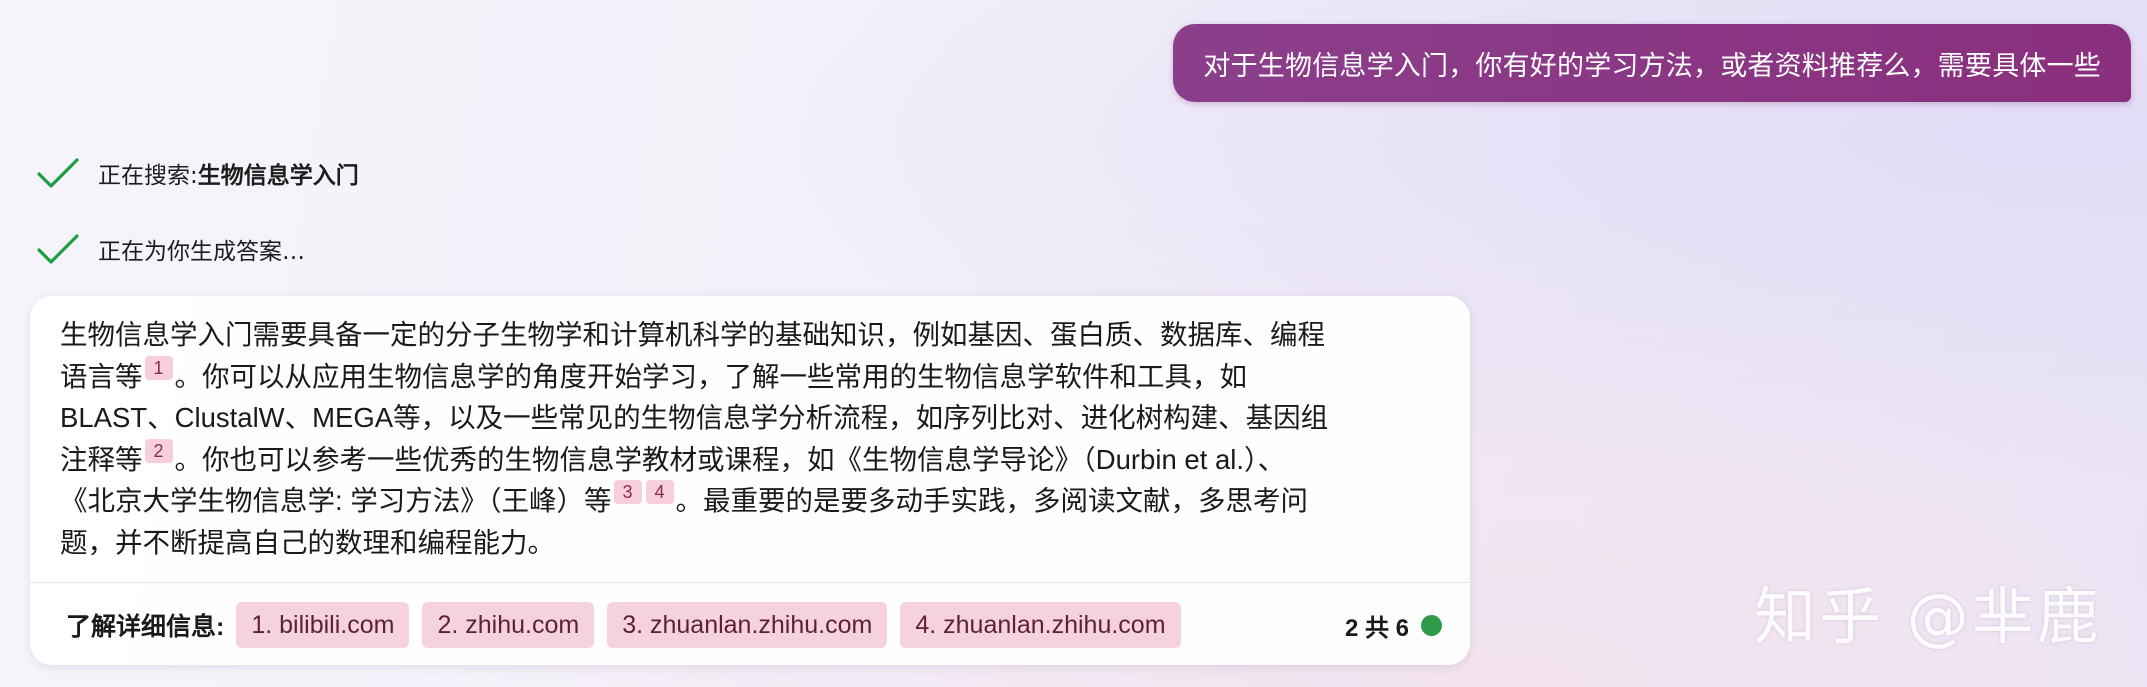  I want to click on status-searching: 正在搜索: 生物信息学入门, so click(197, 173).